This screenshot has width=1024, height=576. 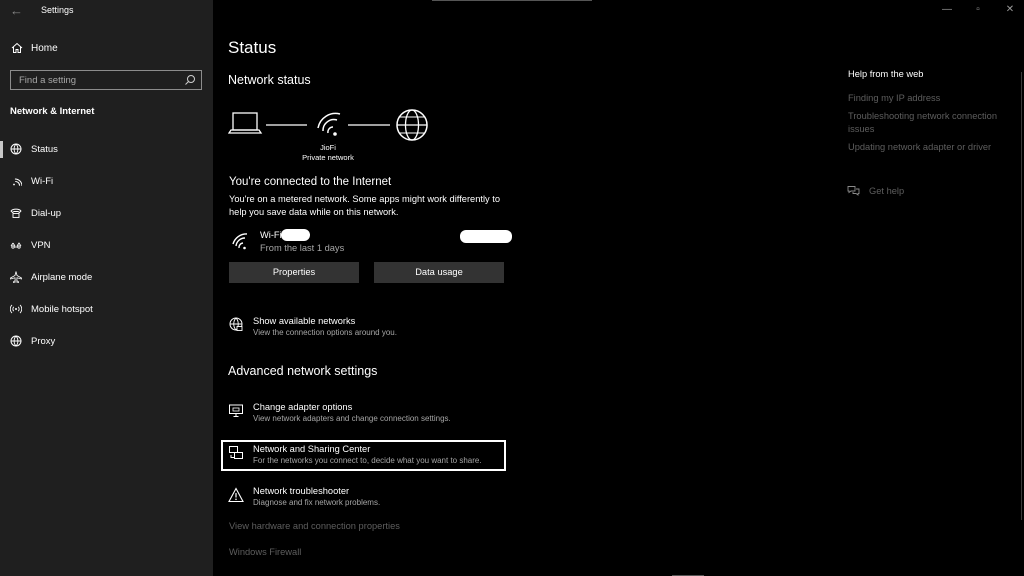 What do you see at coordinates (412, 125) in the screenshot?
I see `internet-globe-icon` at bounding box center [412, 125].